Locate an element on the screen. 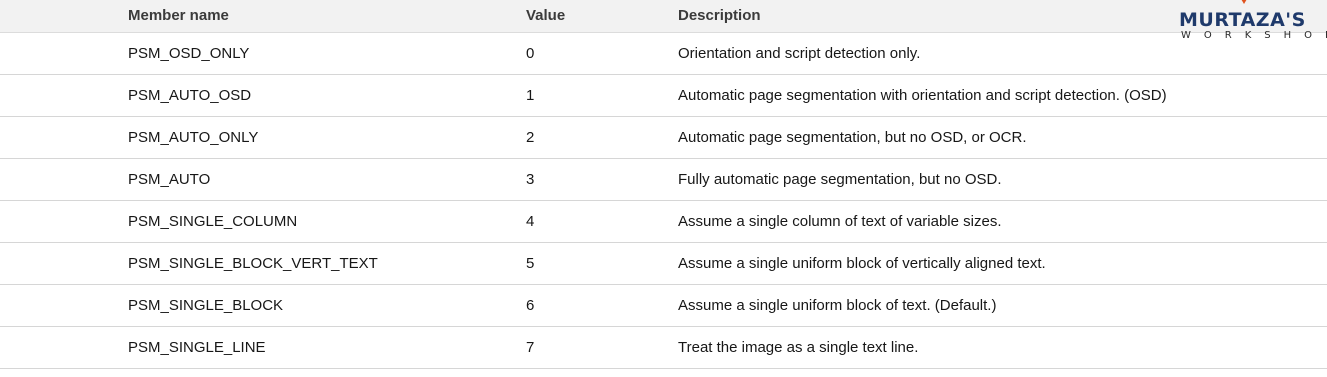 The image size is (1327, 377). value-cell: 4 is located at coordinates (602, 221).